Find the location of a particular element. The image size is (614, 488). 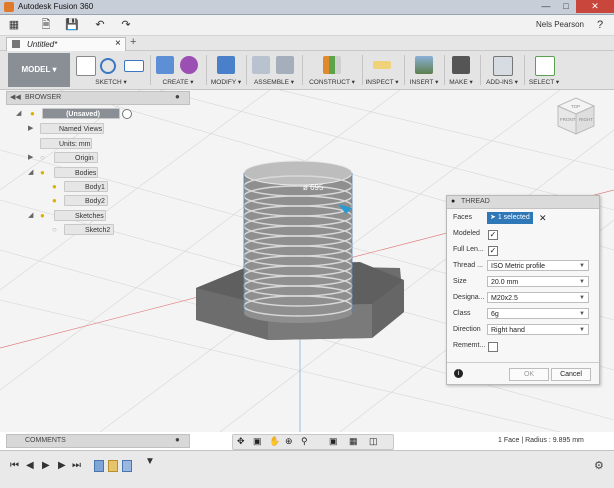

user-name: Nels Pearson is located at coordinates (560, 24).